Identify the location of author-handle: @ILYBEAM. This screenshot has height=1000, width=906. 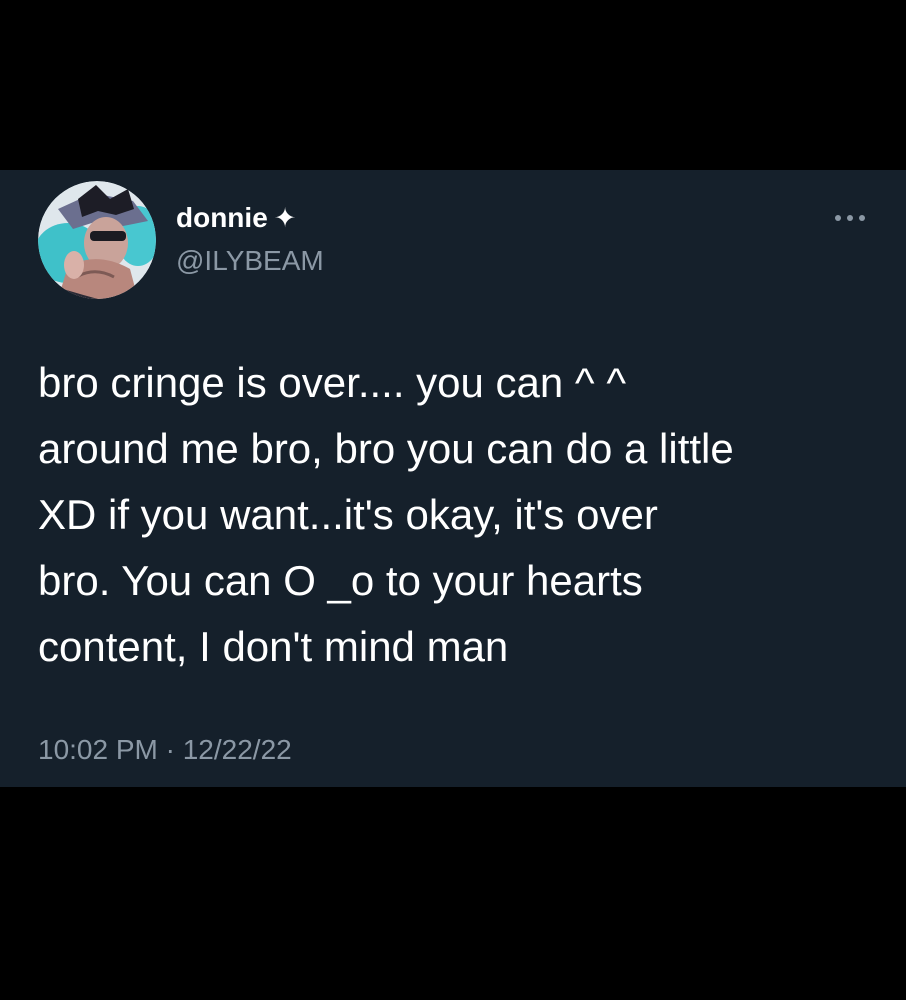
(250, 261).